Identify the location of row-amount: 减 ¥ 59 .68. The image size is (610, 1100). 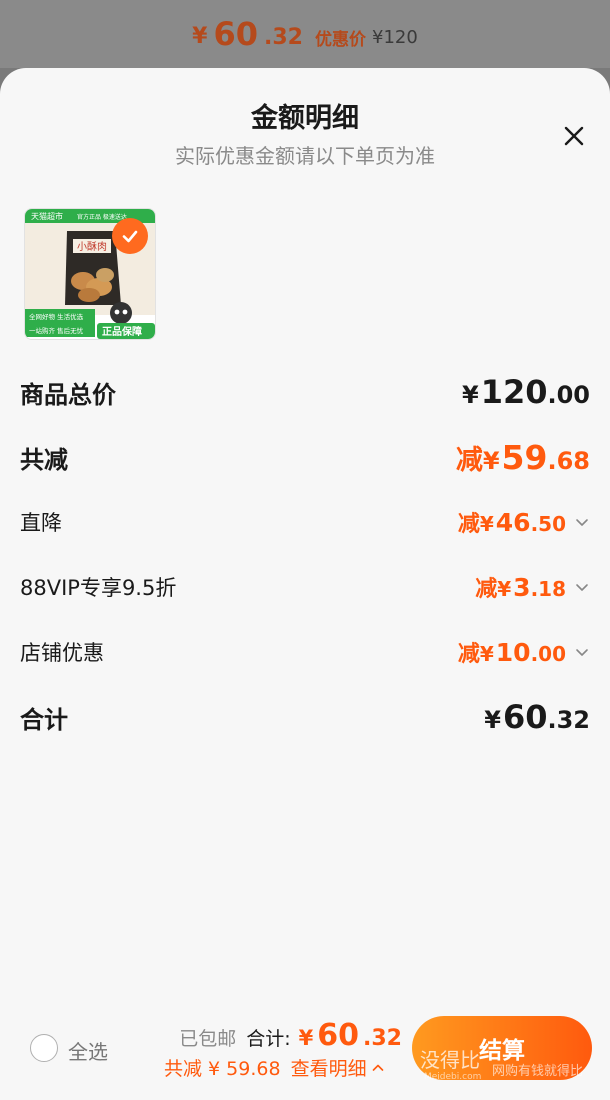
(523, 457).